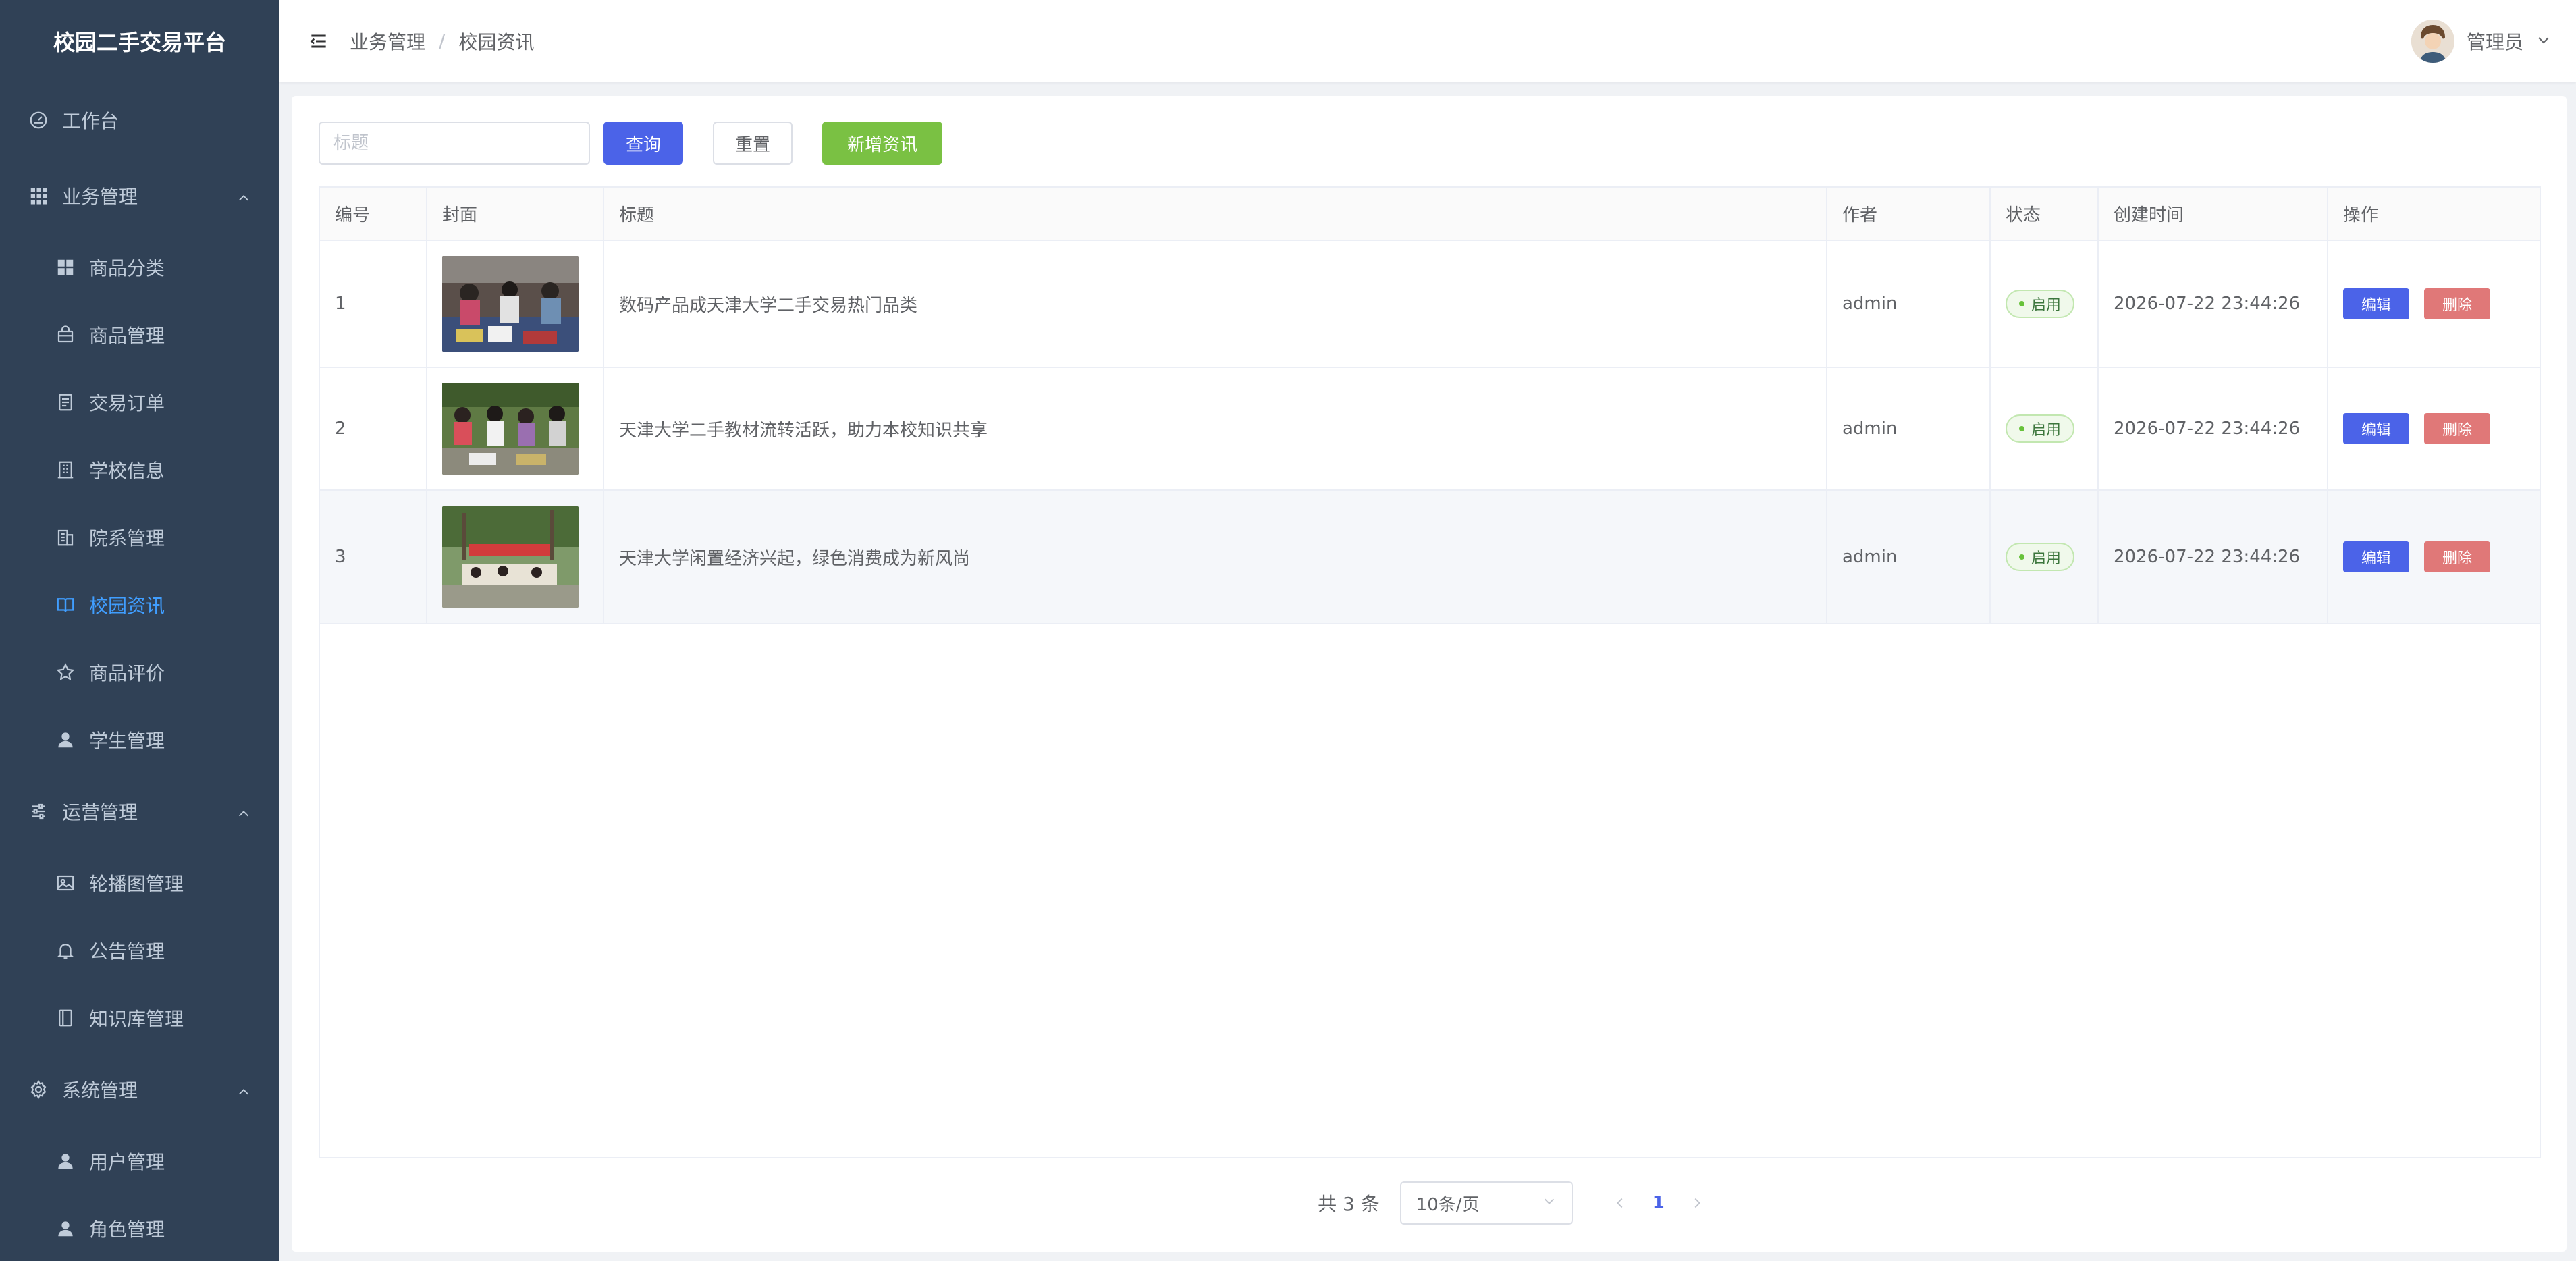  I want to click on sidebar-item-label: 公告管理, so click(127, 952).